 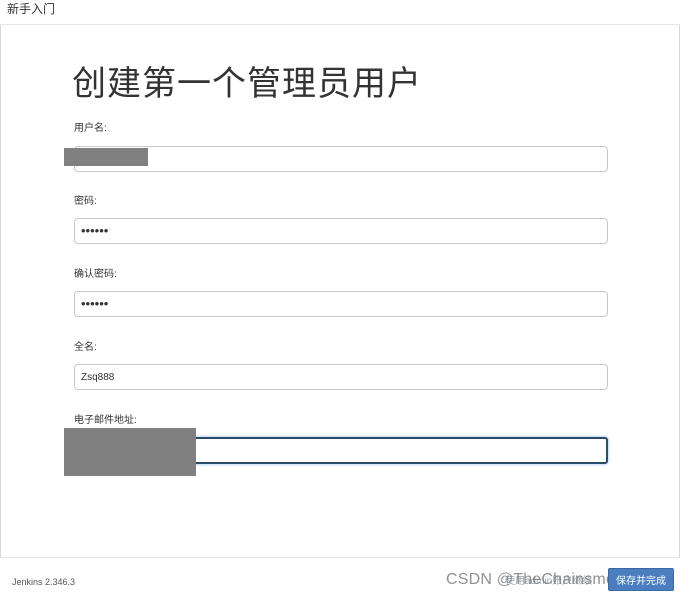 I want to click on email-label: 电子邮件地址:, so click(x=105, y=420).